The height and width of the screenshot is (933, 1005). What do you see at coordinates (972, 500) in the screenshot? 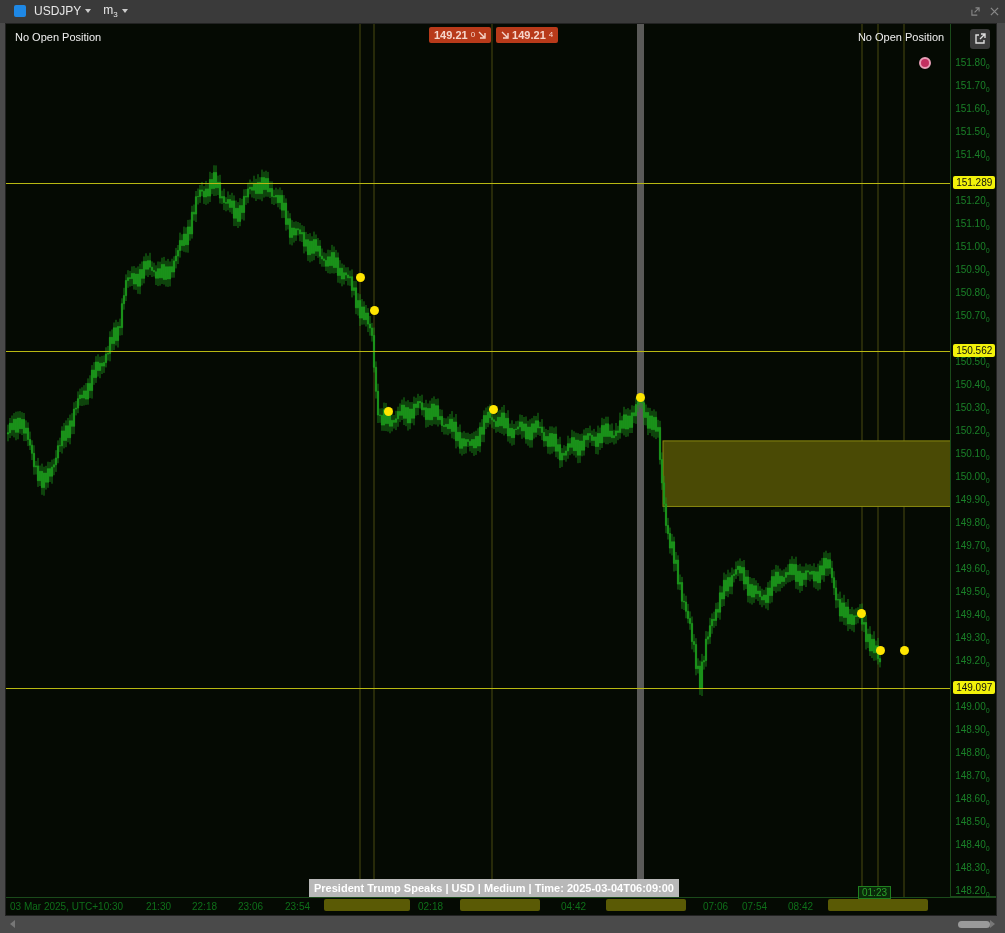
I see `price-label: 149.90$_{0}$` at bounding box center [972, 500].